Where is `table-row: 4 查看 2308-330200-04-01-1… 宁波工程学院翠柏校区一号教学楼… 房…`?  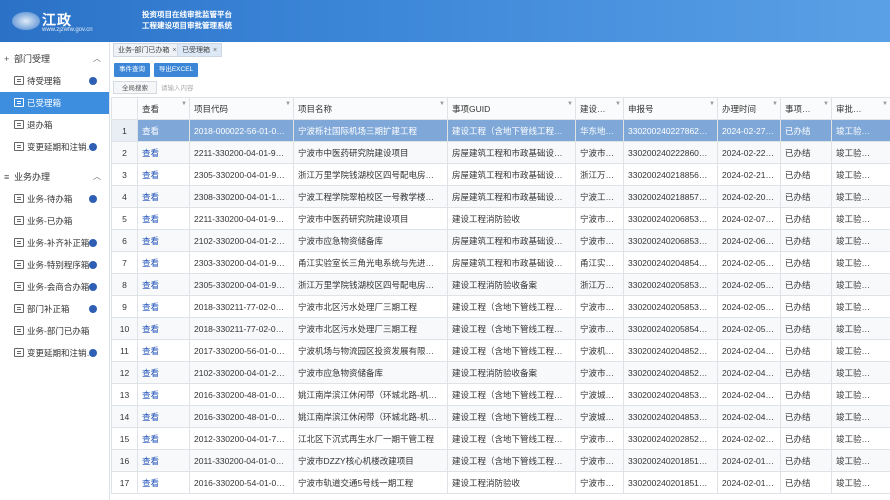 table-row: 4 查看 2308-330200-04-01-1… 宁波工程学院翠柏校区一号教学楼… 房… is located at coordinates (500, 196).